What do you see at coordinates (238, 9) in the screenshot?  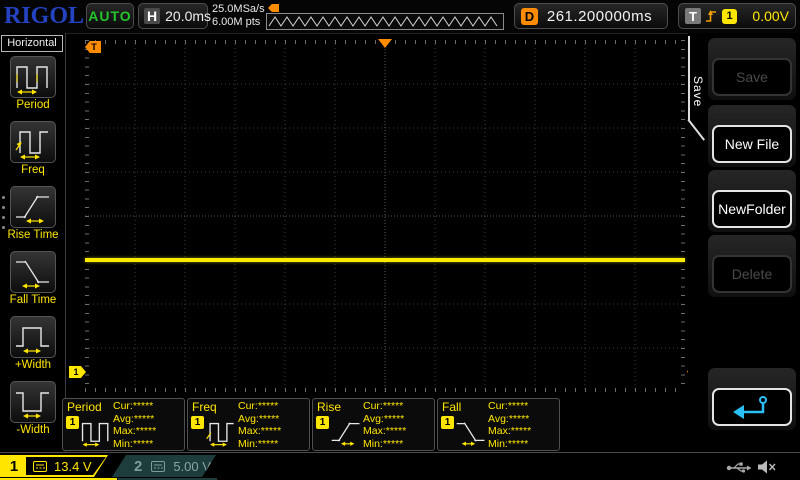 I see `sample-rate: 25.0MSa/s` at bounding box center [238, 9].